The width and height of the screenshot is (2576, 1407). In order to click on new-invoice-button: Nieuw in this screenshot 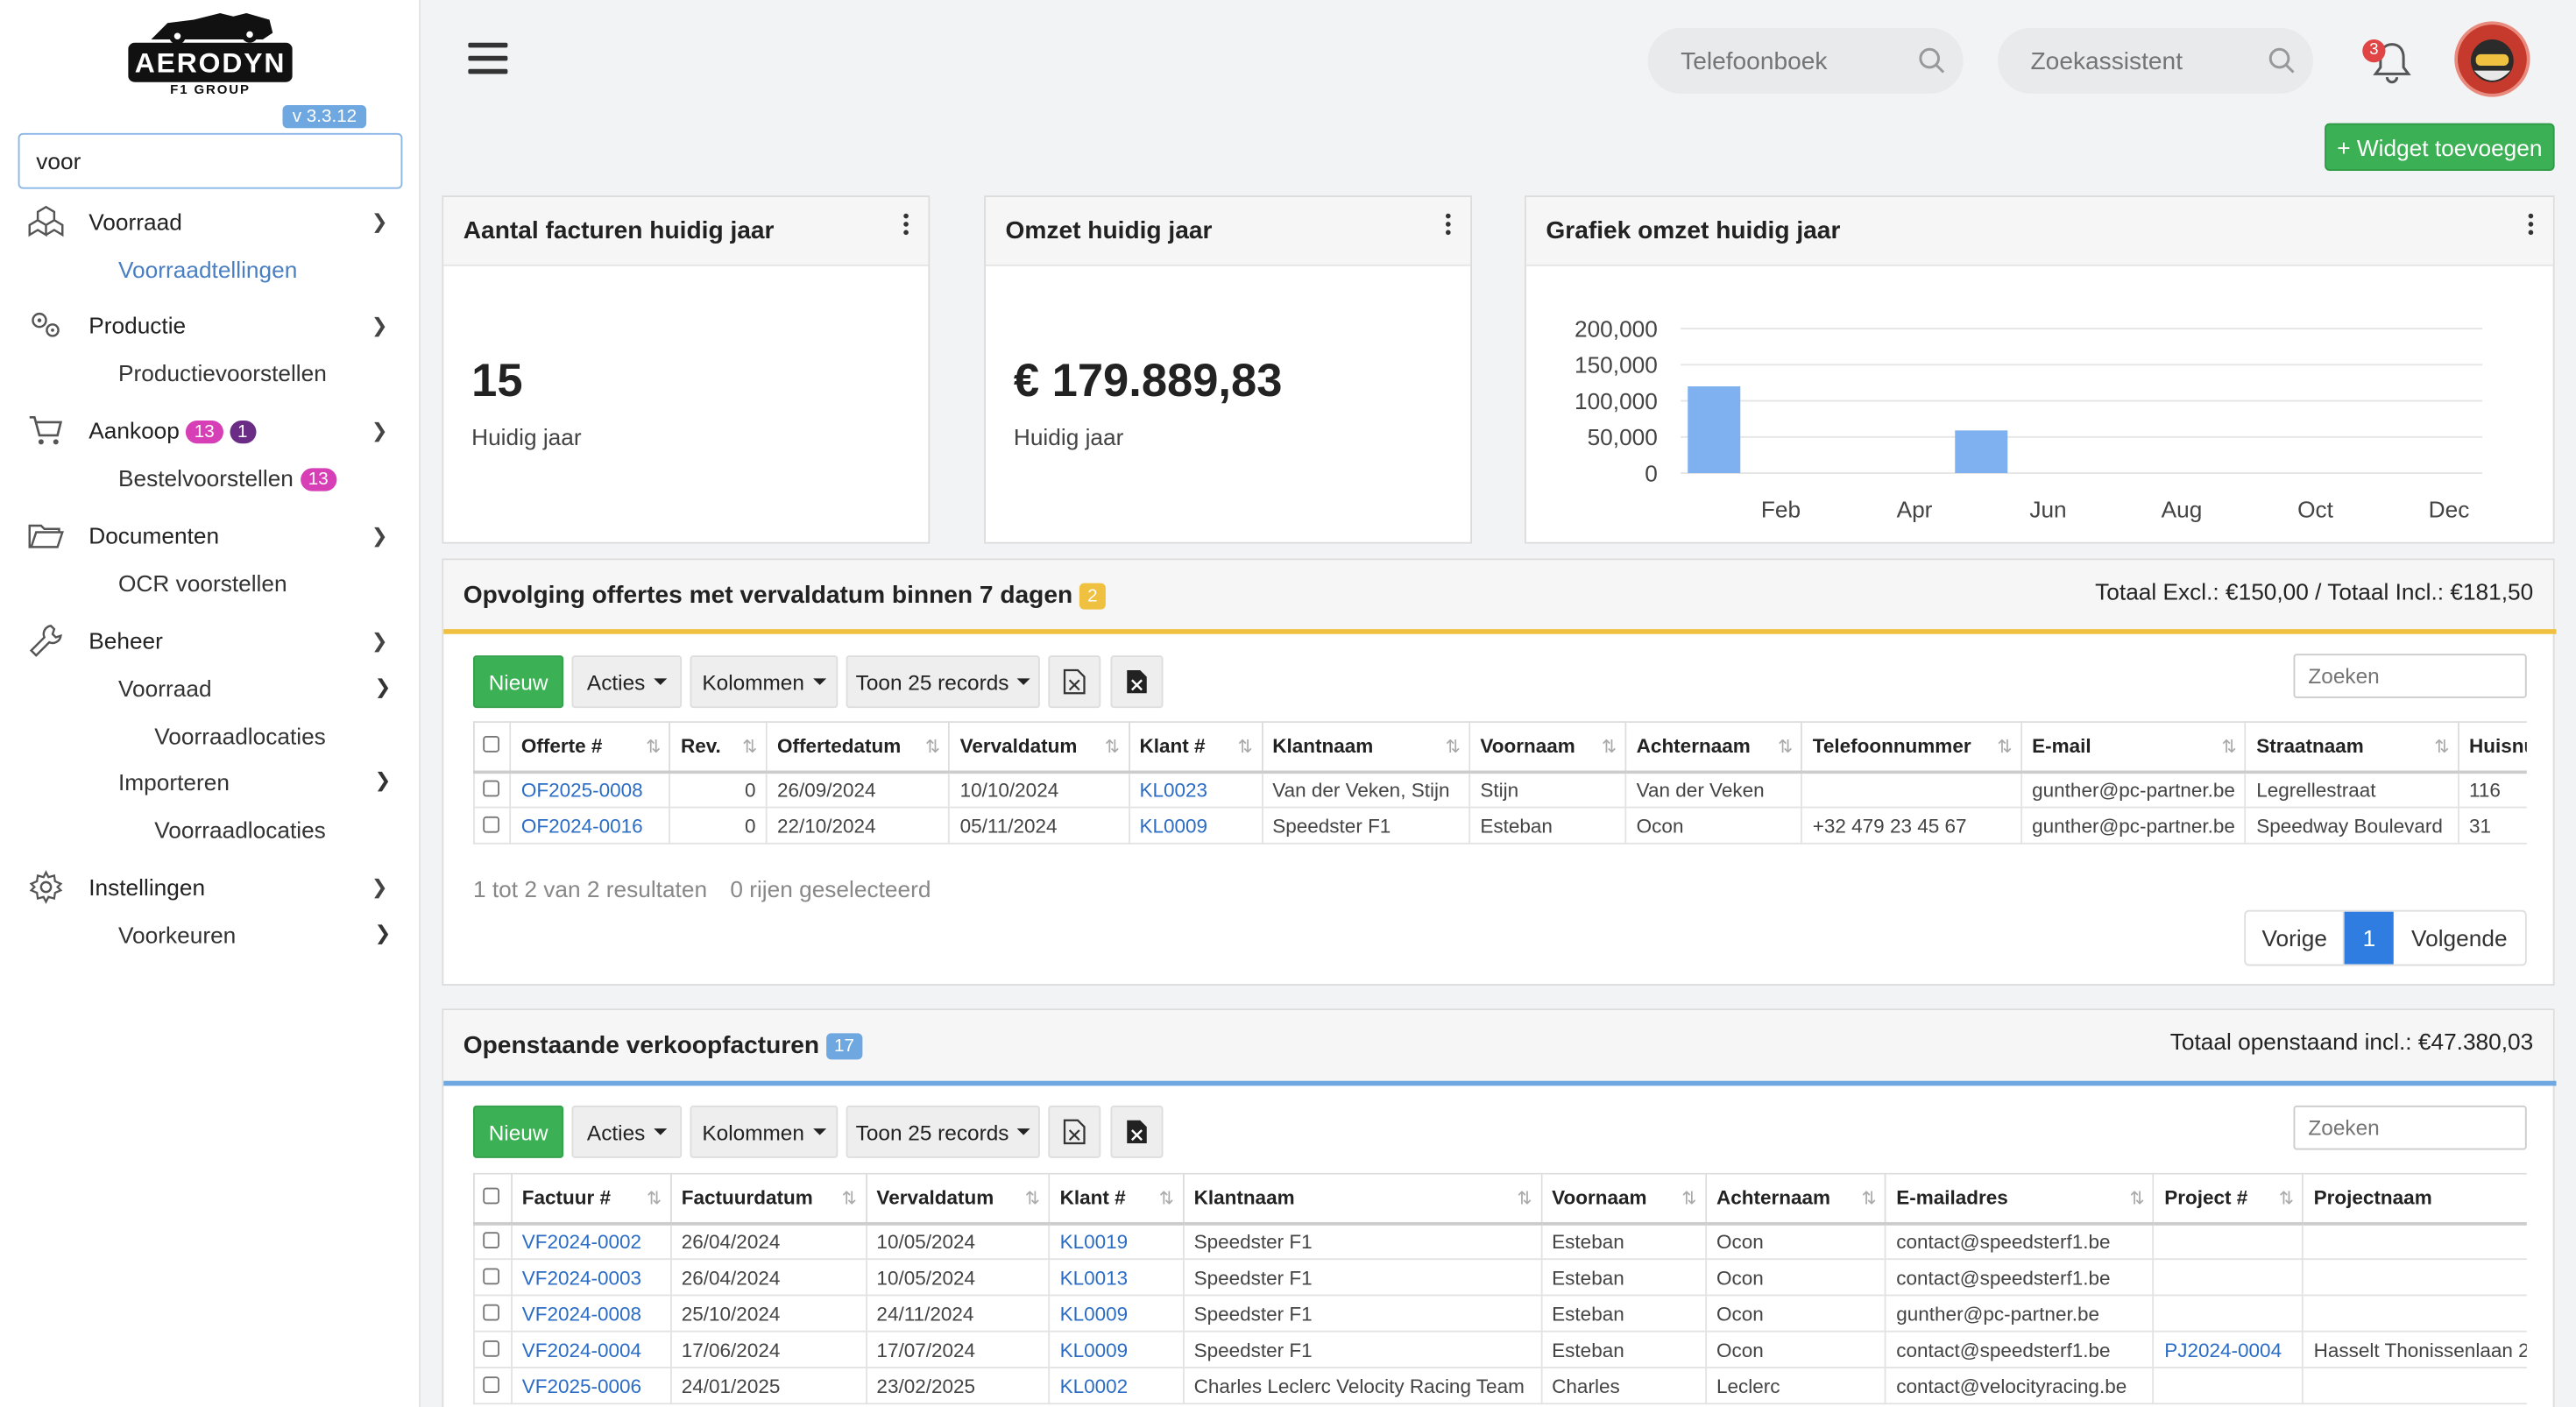, I will do `click(518, 1131)`.